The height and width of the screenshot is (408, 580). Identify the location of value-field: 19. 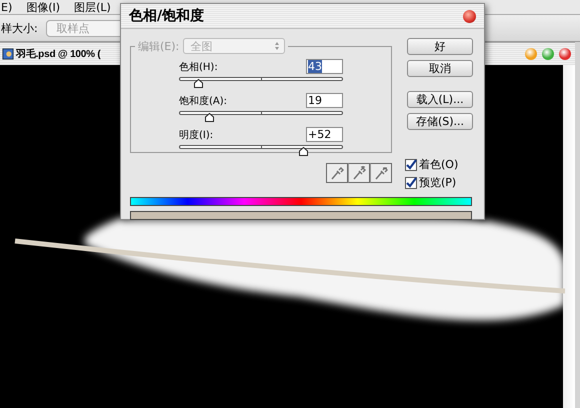
(324, 100).